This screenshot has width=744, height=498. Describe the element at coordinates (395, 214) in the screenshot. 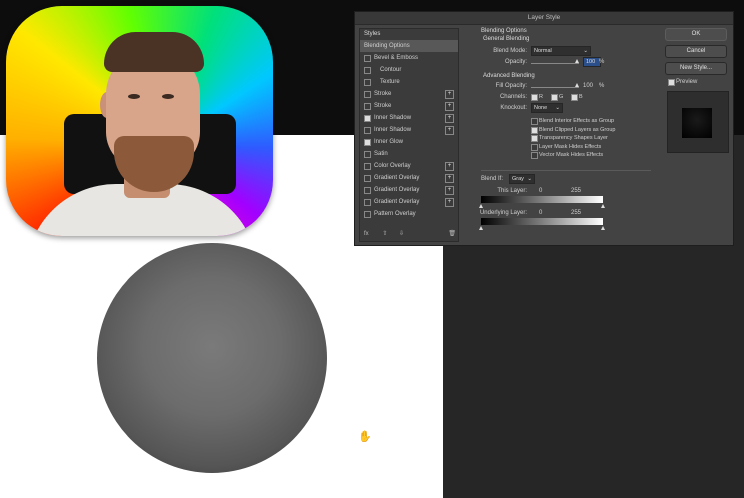

I see `style-label: Pattern Overlay` at that location.